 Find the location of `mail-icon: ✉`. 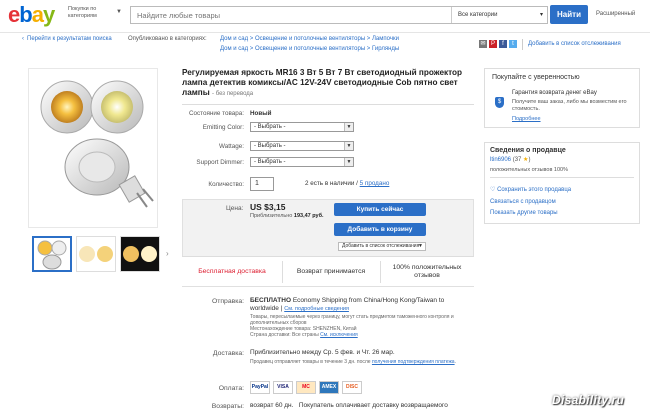

mail-icon: ✉ is located at coordinates (483, 44).